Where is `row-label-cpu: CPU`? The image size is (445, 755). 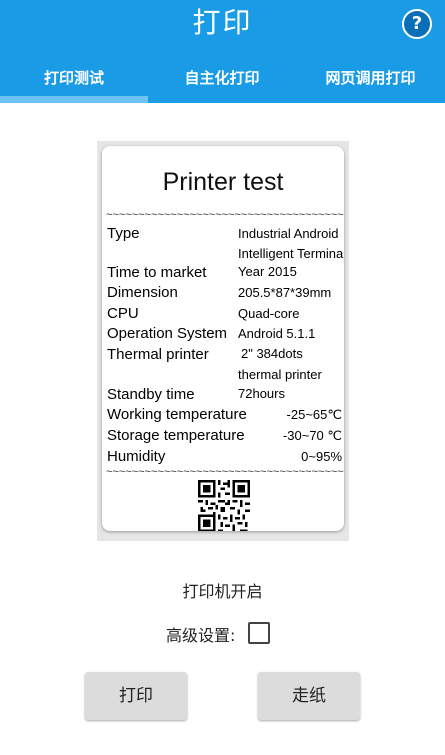
row-label-cpu: CPU is located at coordinates (123, 313).